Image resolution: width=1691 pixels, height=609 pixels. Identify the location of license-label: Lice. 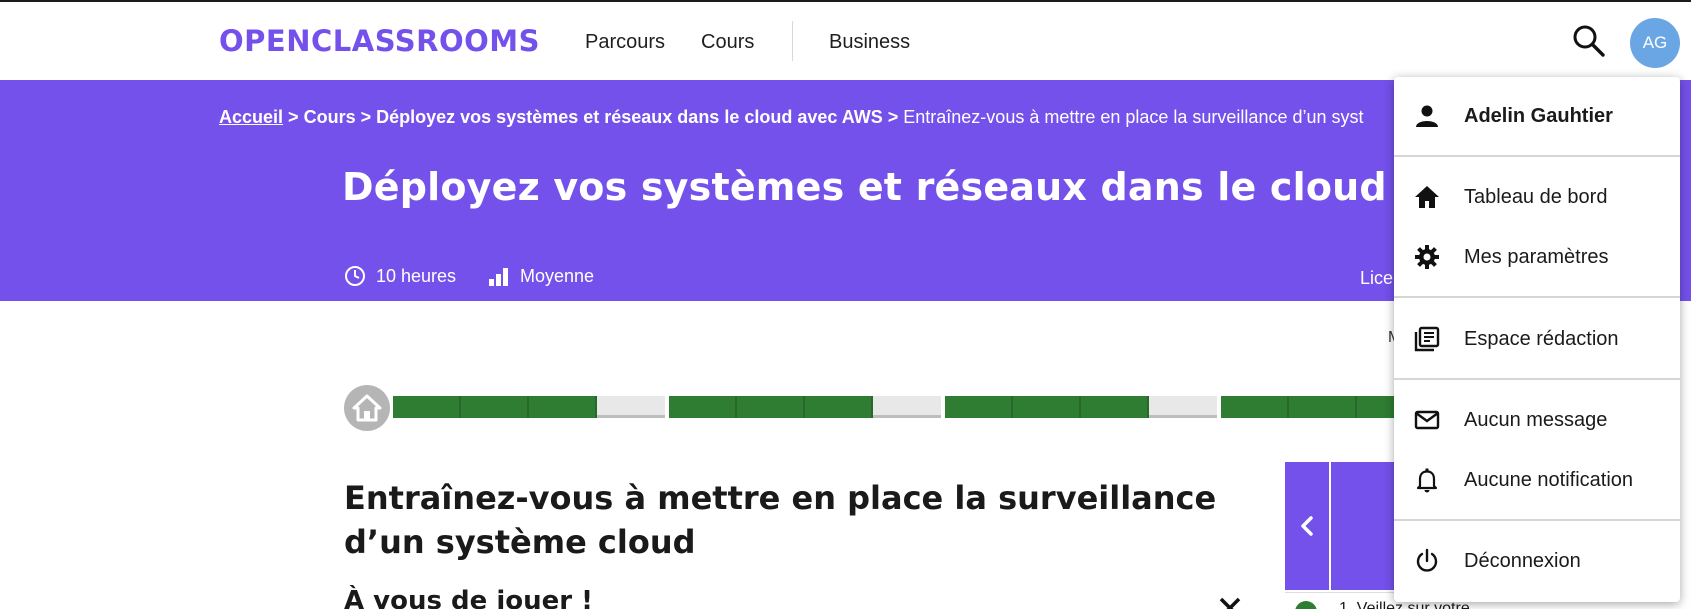
(1377, 278).